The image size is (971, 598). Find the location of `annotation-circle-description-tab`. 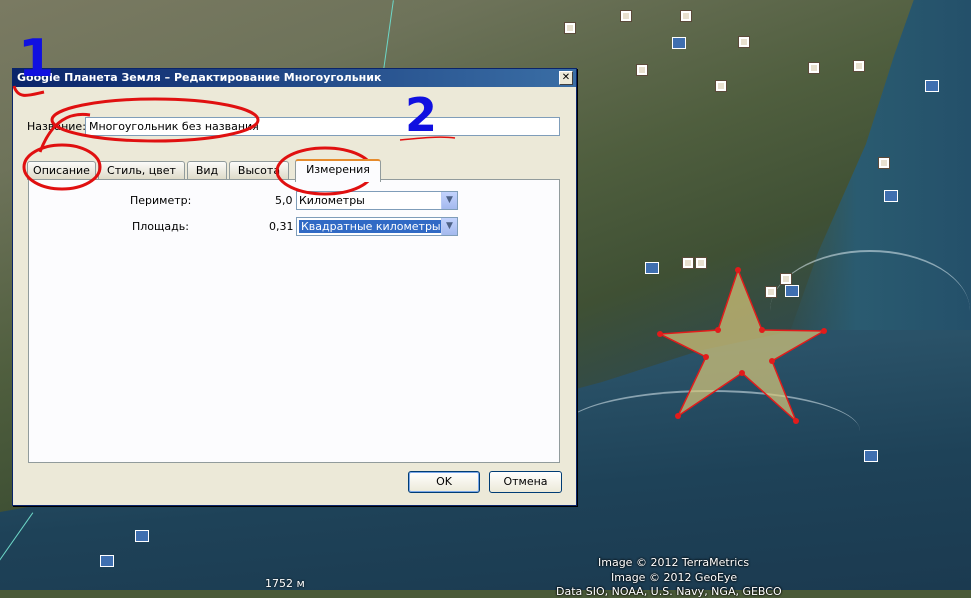

annotation-circle-description-tab is located at coordinates (62, 167).